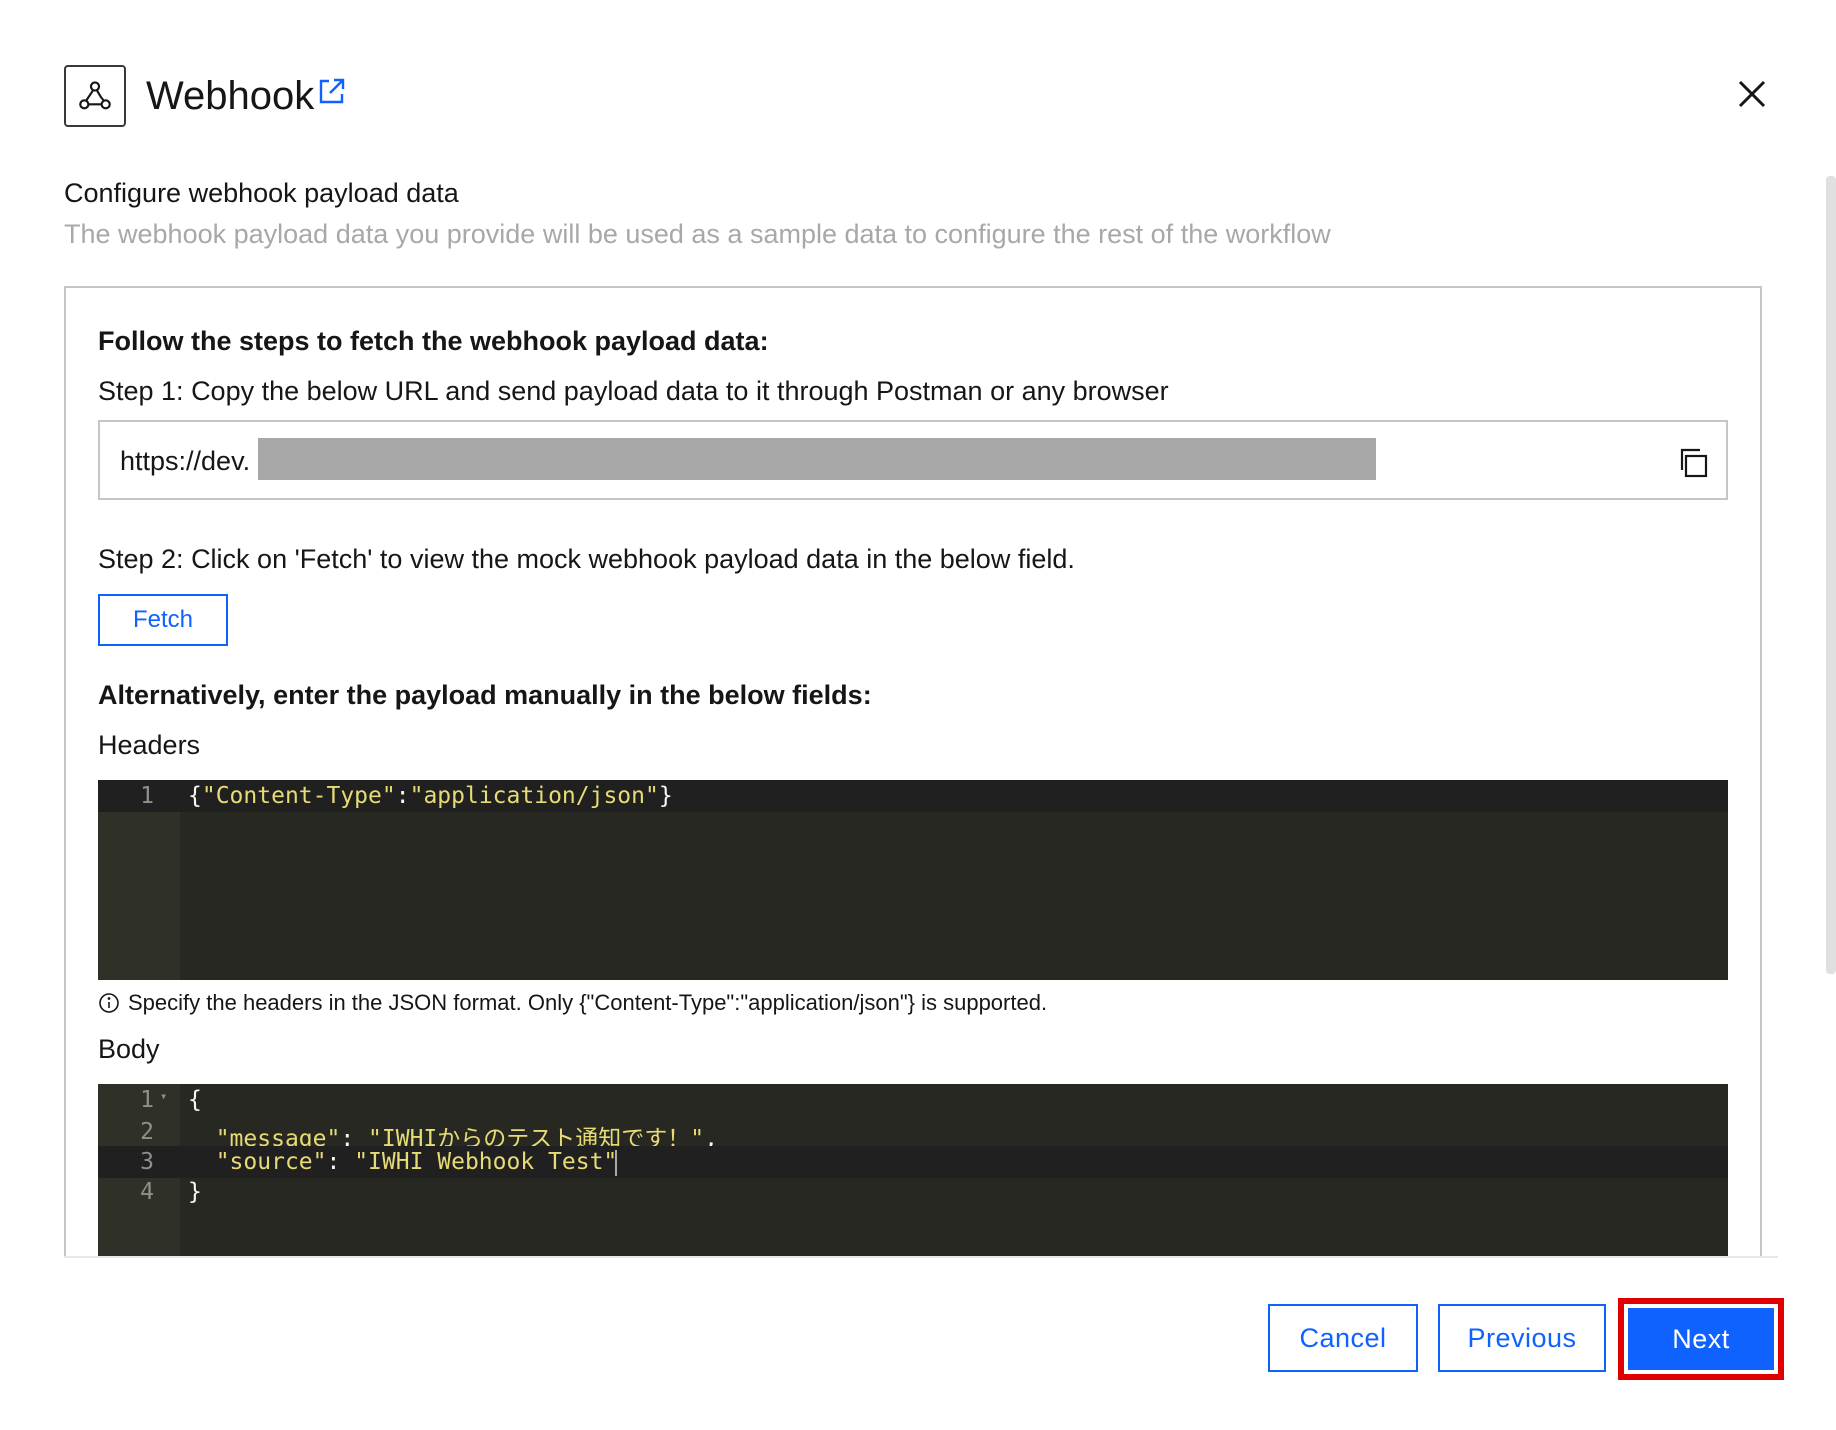  What do you see at coordinates (332, 93) in the screenshot?
I see `launch-icon` at bounding box center [332, 93].